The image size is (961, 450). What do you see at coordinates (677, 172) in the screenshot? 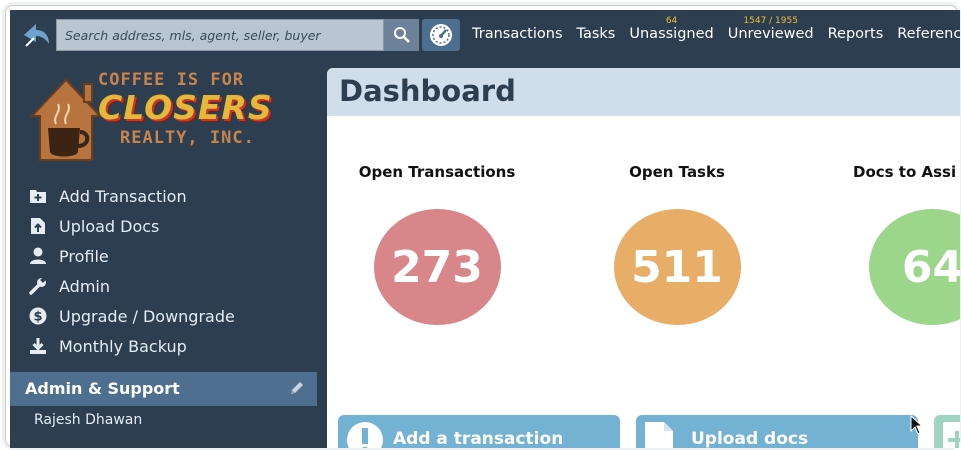
I see `stat-title: Open Tasks` at bounding box center [677, 172].